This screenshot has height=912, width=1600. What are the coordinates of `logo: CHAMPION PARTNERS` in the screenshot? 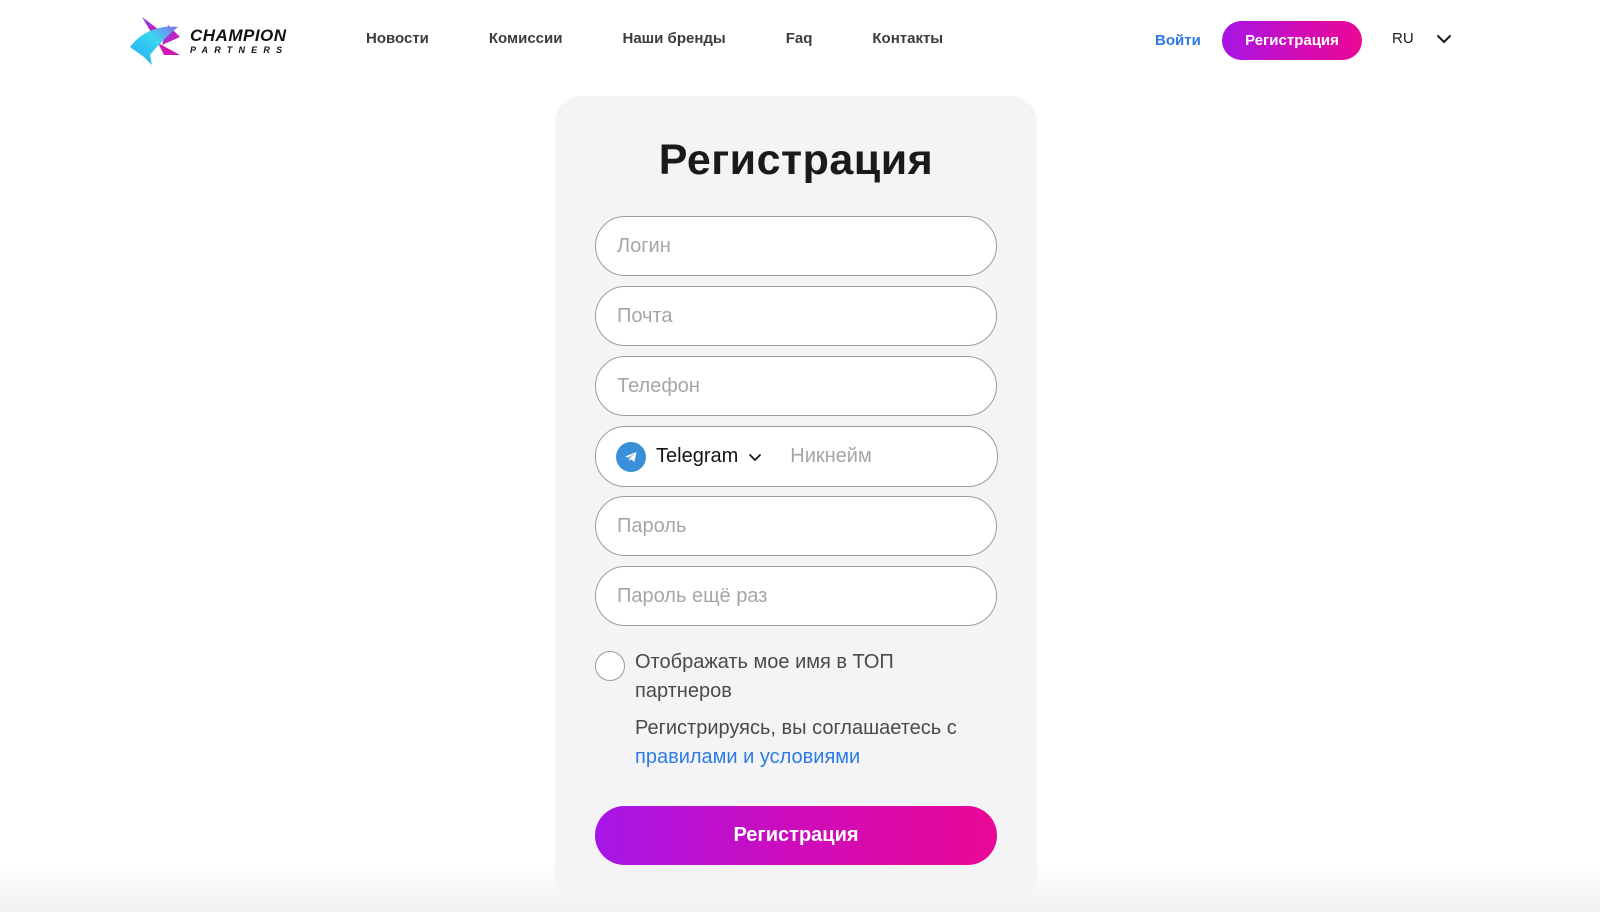 It's located at (215, 41).